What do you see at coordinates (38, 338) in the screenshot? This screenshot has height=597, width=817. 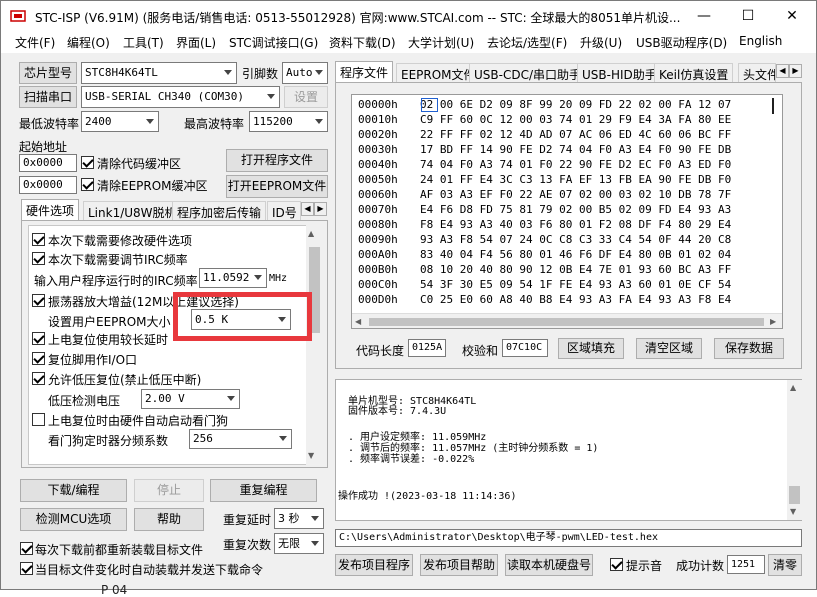 I see `long-reset-delay-checkbox` at bounding box center [38, 338].